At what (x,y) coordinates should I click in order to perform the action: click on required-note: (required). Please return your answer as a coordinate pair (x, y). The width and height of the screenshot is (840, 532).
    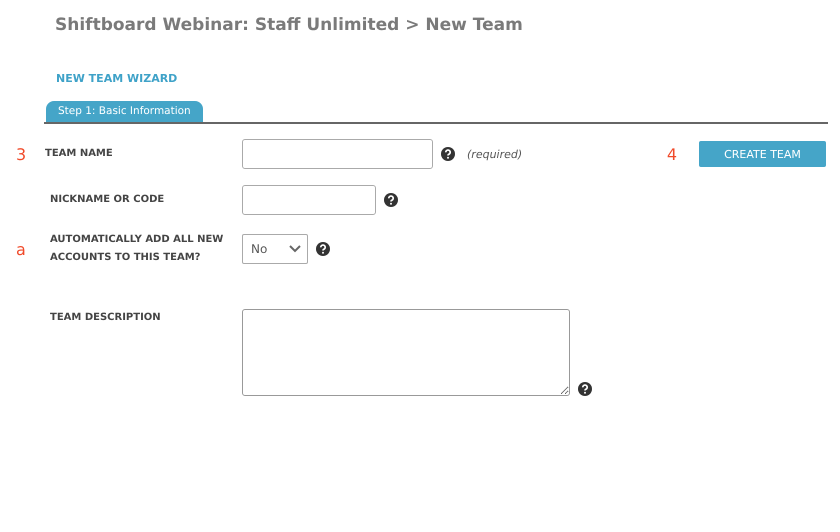
    Looking at the image, I should click on (494, 154).